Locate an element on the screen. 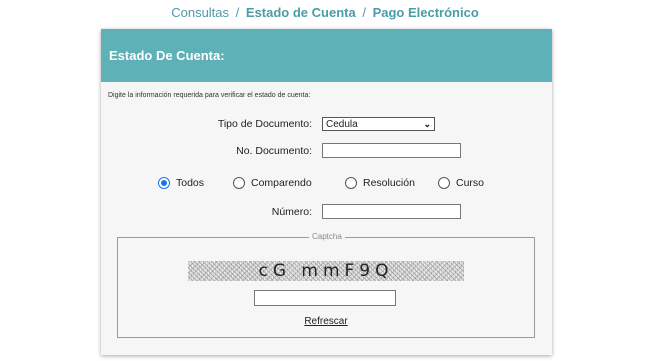 The image size is (650, 361). breadcrumb-pago-electronico: Pago Electrónico is located at coordinates (426, 12).